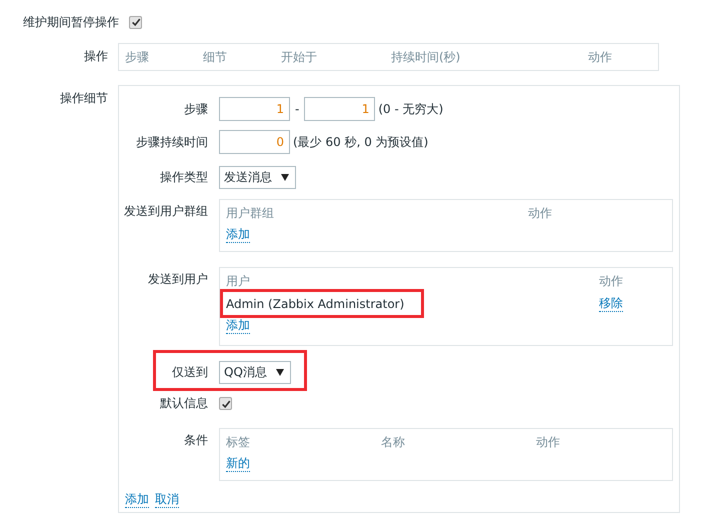  I want to click on field-label: 操作细节, so click(84, 98).